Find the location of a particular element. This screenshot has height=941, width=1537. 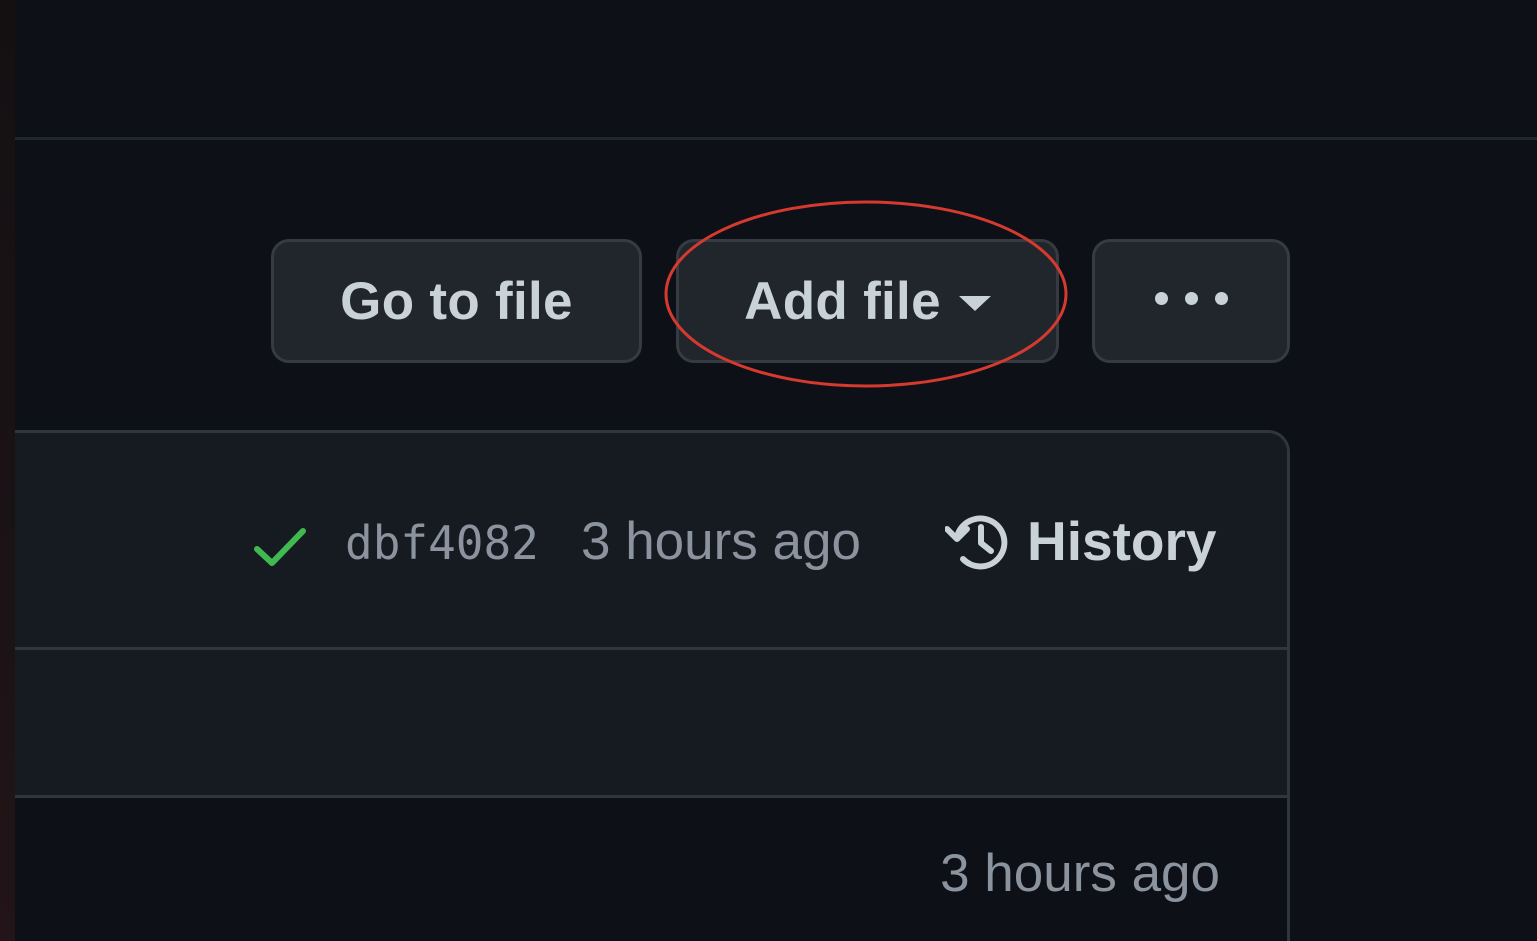

header-divider is located at coordinates (776, 138).